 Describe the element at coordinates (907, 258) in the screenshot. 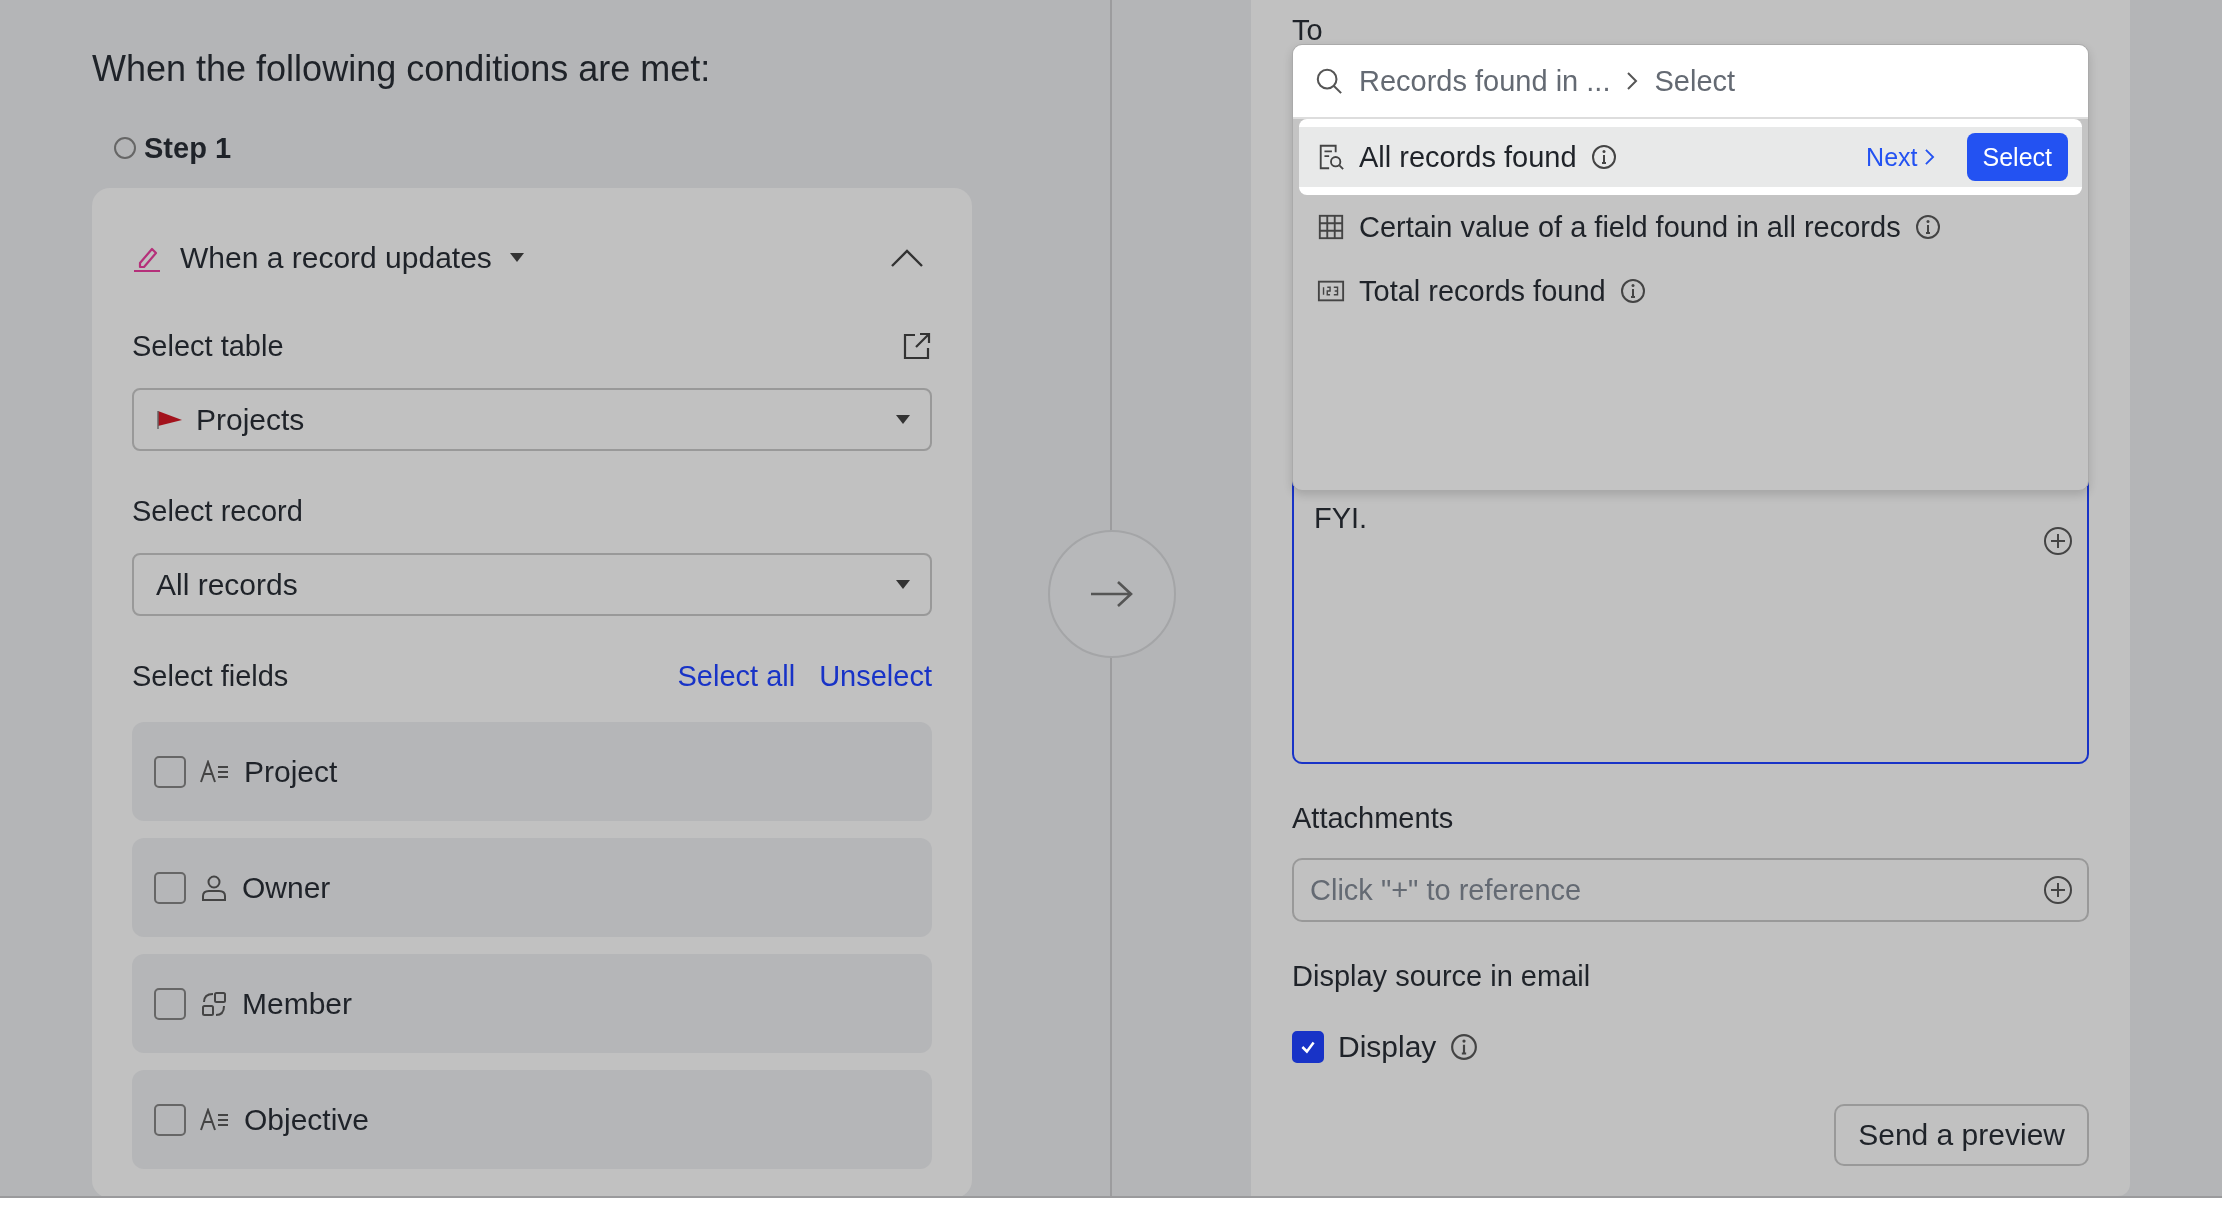

I see `collapse-chevron-icon` at that location.